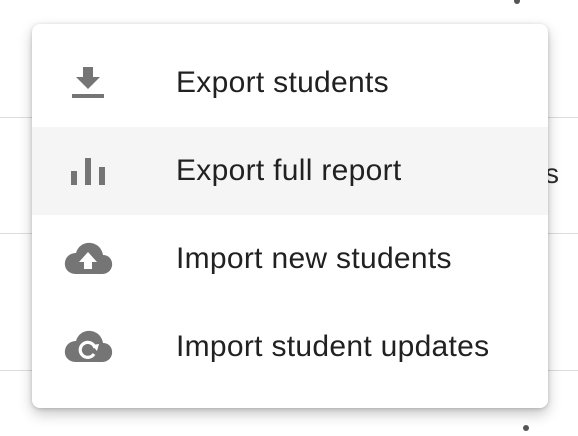 Image resolution: width=578 pixels, height=436 pixels. I want to click on menu-item-label: Export students, so click(282, 82).